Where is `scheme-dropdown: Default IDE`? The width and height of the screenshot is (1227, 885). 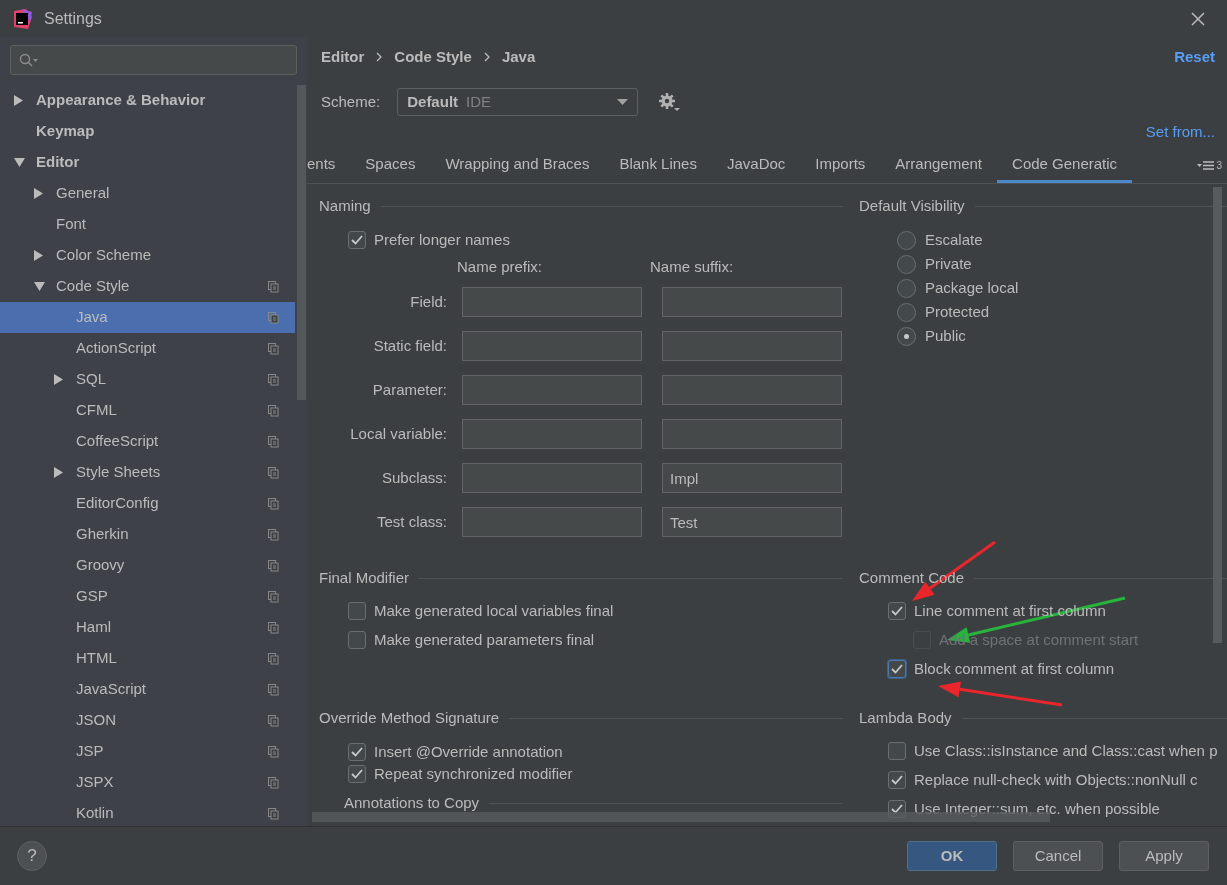 scheme-dropdown: Default IDE is located at coordinates (518, 102).